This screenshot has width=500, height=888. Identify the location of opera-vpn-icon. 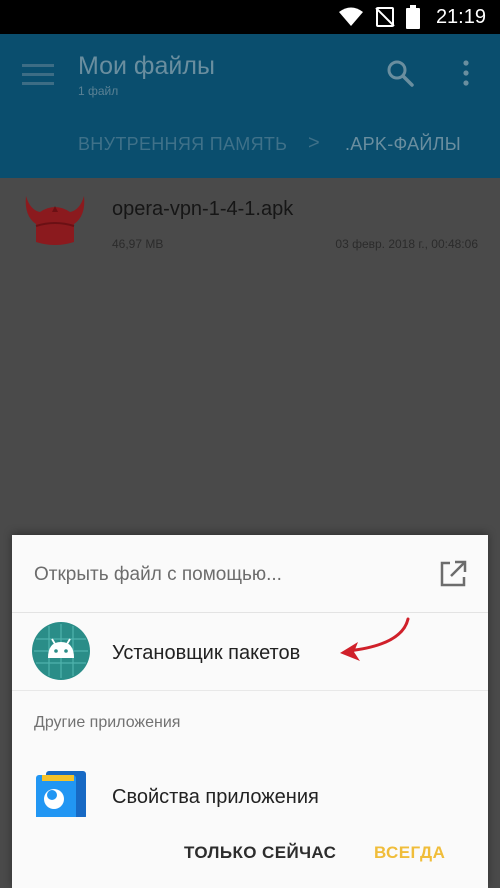
(55, 220).